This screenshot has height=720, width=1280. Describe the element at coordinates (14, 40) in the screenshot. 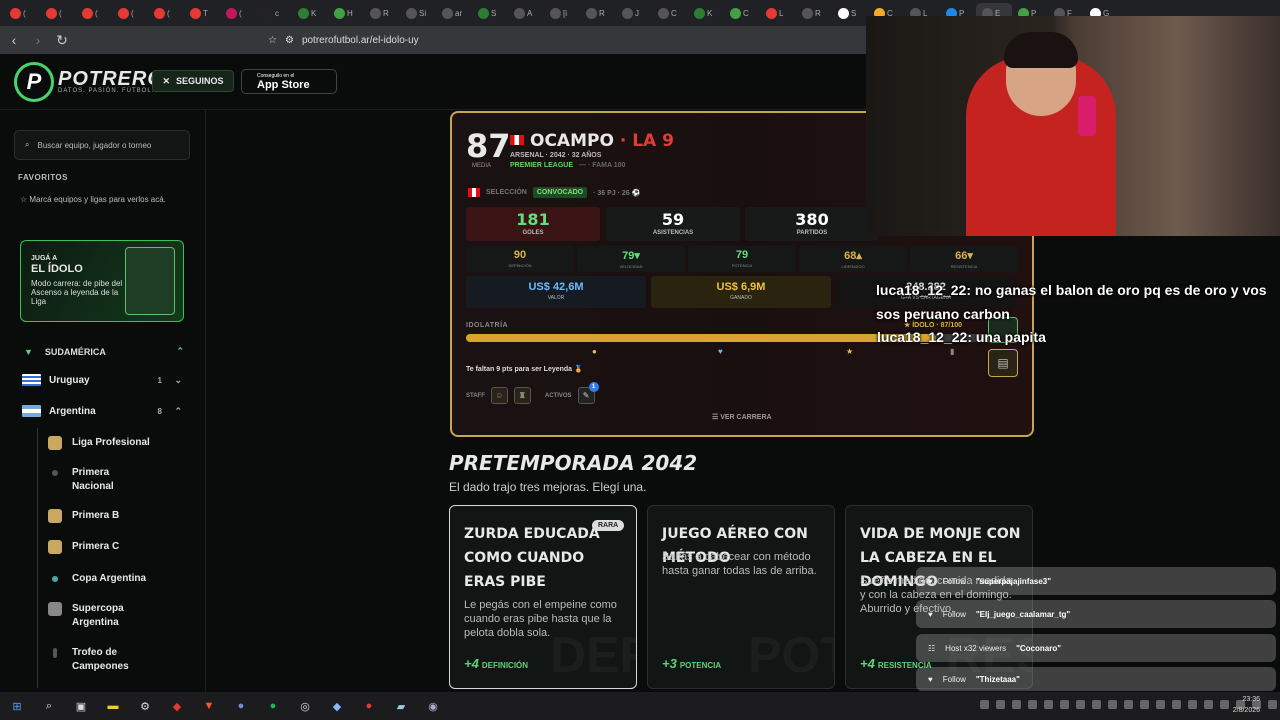

I see `back-icon: ‹` at that location.